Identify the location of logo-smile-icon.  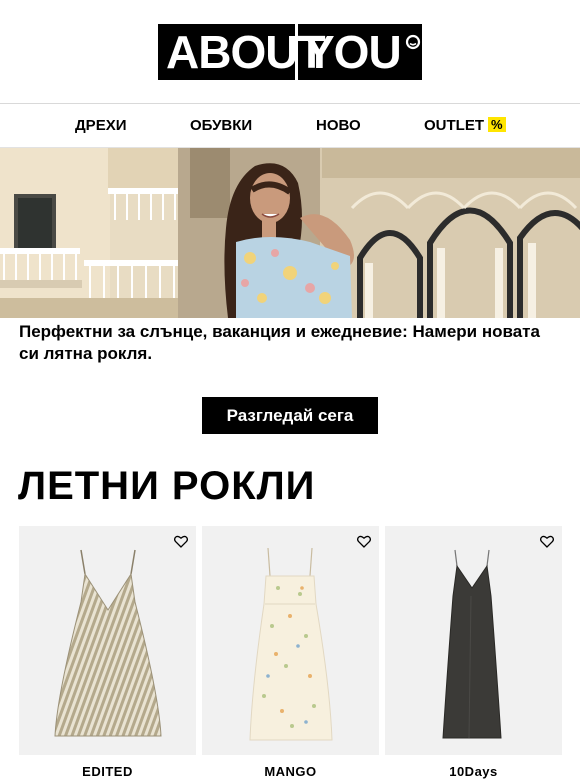
(412, 42).